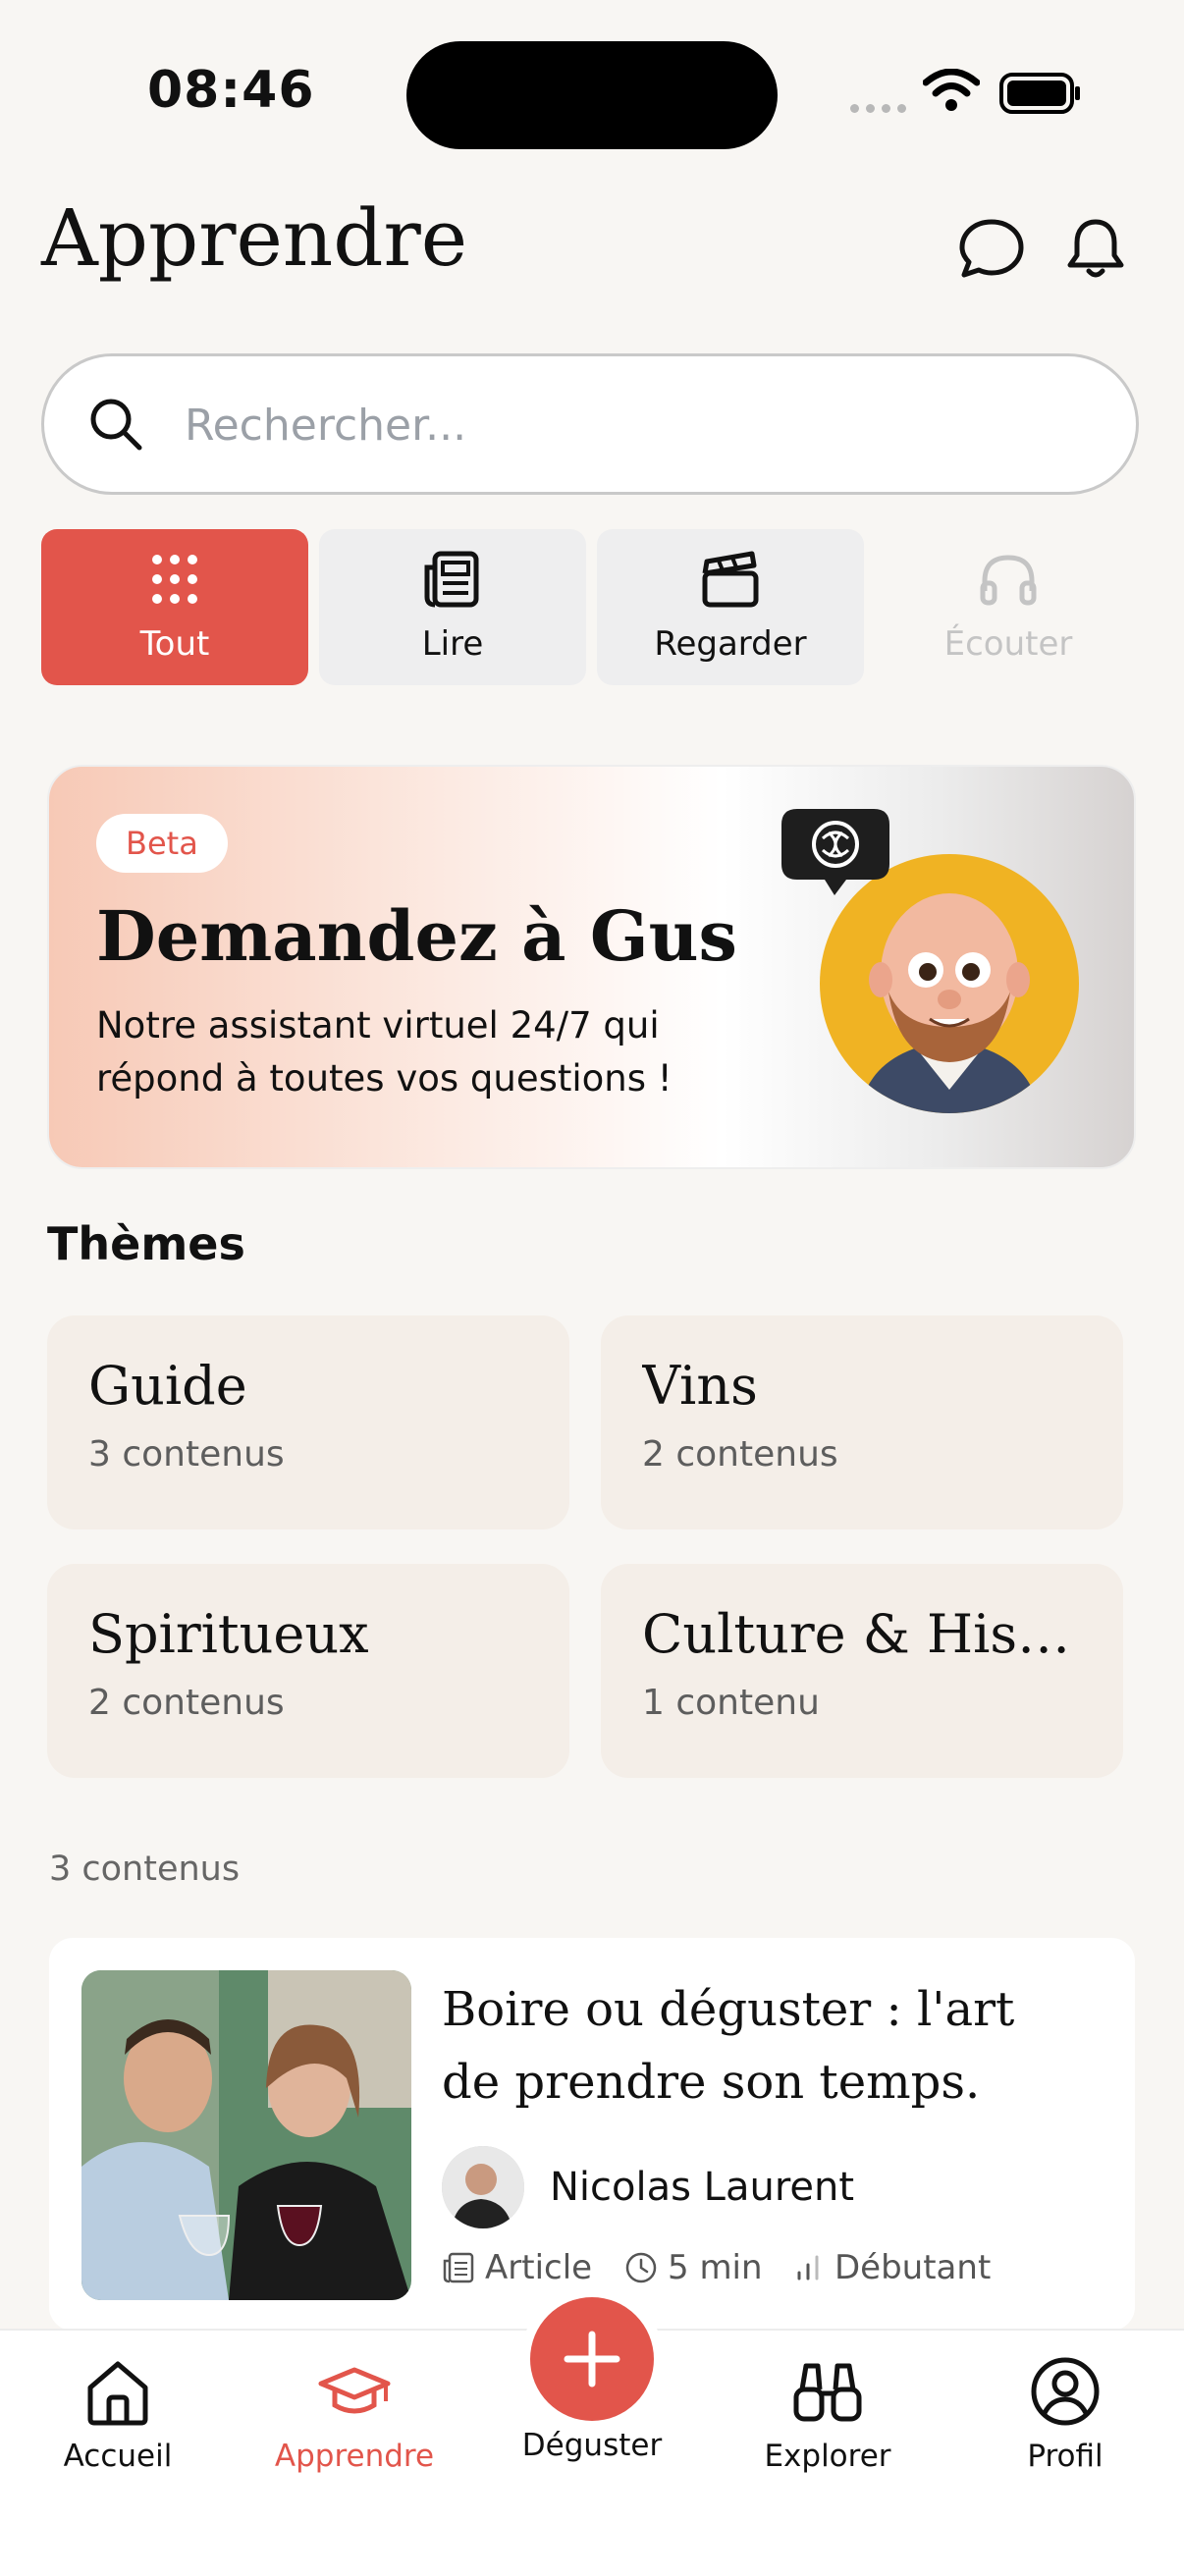  Describe the element at coordinates (308, 1422) in the screenshot. I see `theme-card-guide: Guide 3 contenus` at that location.